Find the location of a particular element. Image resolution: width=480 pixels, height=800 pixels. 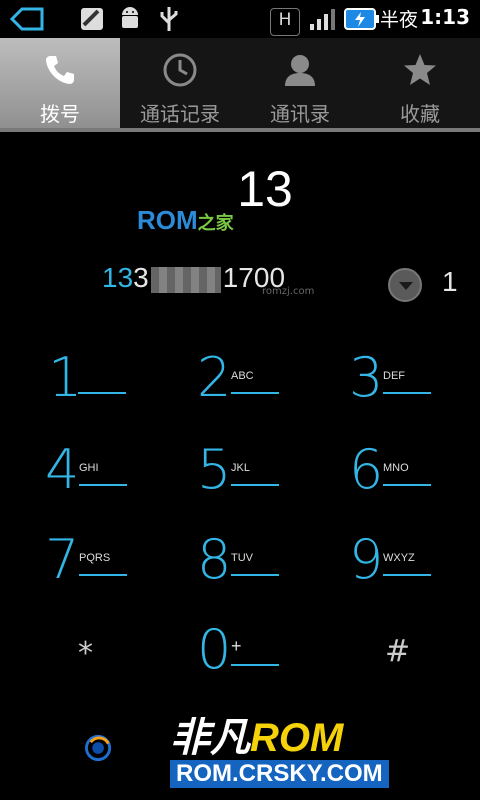

status-ampm: 半夜 is located at coordinates (398, 20).